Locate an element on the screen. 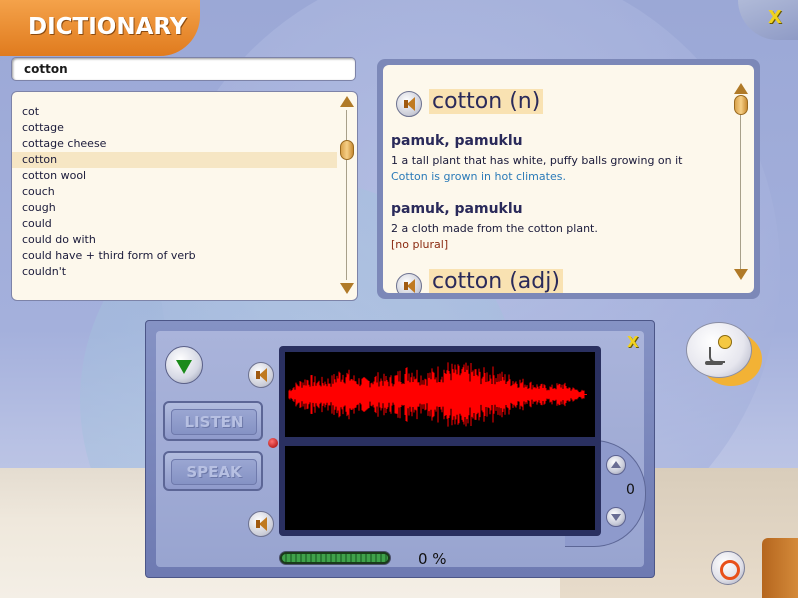 This screenshot has width=798, height=598. word-list-scrollbar is located at coordinates (348, 196).